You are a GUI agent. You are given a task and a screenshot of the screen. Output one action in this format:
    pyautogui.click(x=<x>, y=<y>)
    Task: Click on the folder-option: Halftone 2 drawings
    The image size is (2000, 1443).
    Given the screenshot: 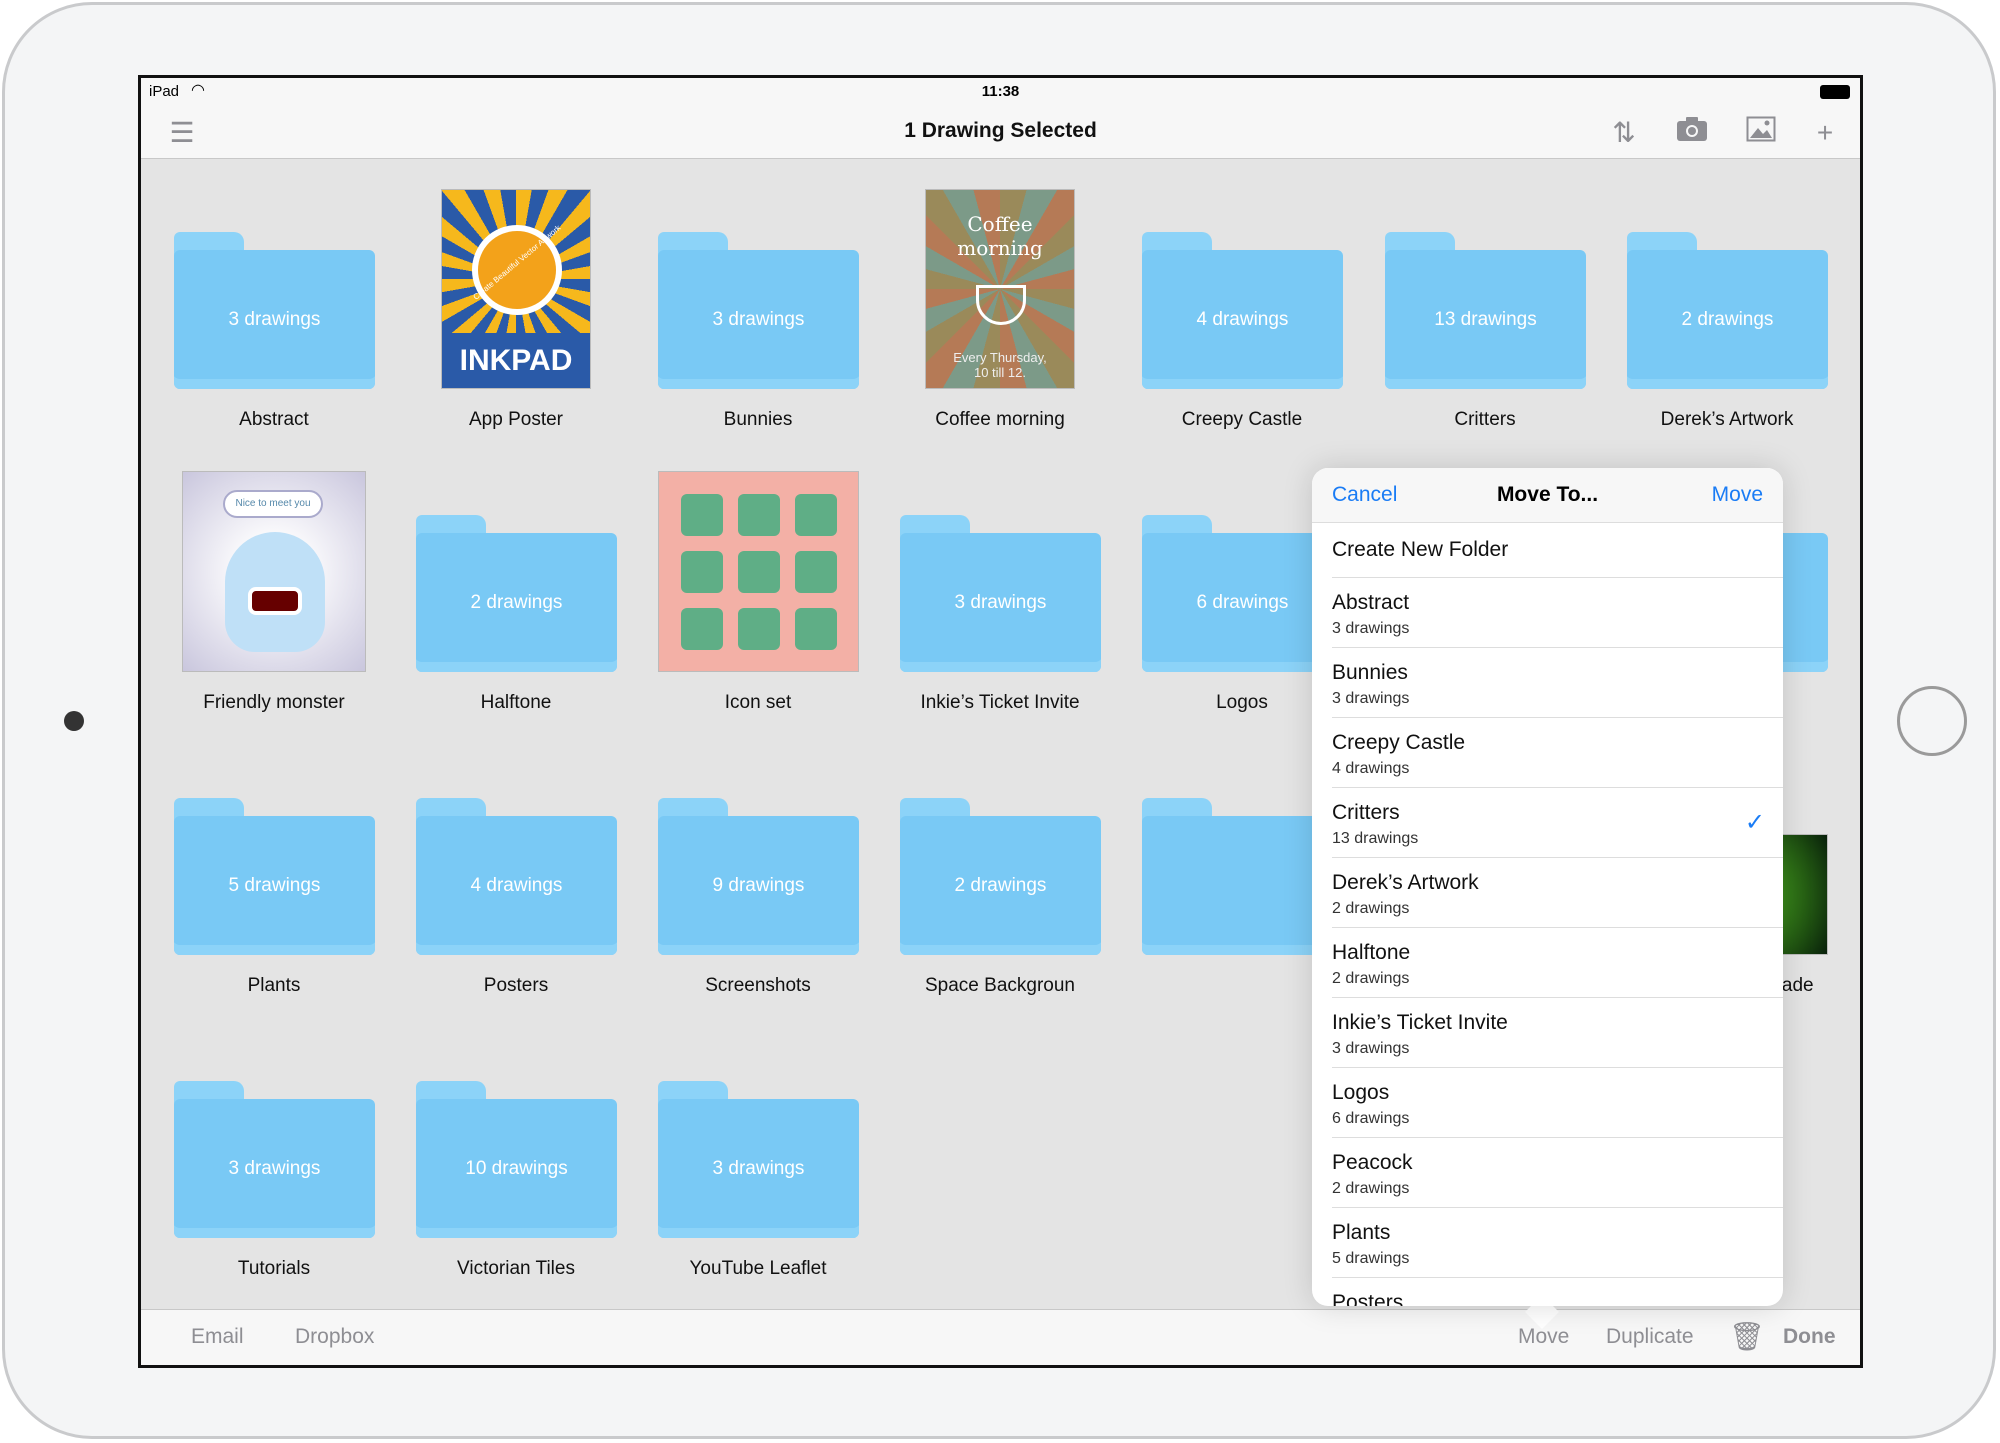 What is the action you would take?
    pyautogui.click(x=1557, y=963)
    